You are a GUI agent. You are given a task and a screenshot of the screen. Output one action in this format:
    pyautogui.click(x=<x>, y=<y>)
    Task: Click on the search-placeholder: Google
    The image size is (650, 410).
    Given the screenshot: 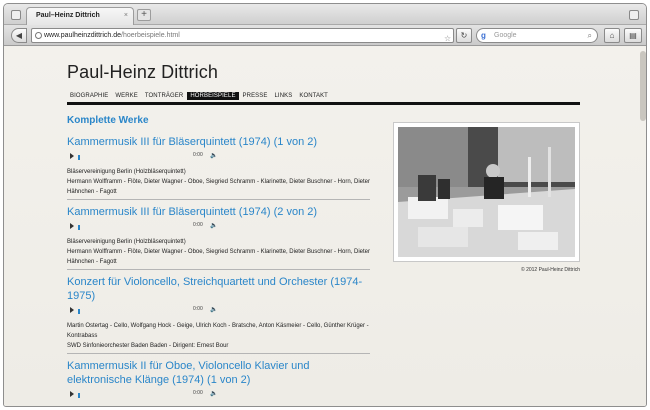 What is the action you would take?
    pyautogui.click(x=505, y=35)
    